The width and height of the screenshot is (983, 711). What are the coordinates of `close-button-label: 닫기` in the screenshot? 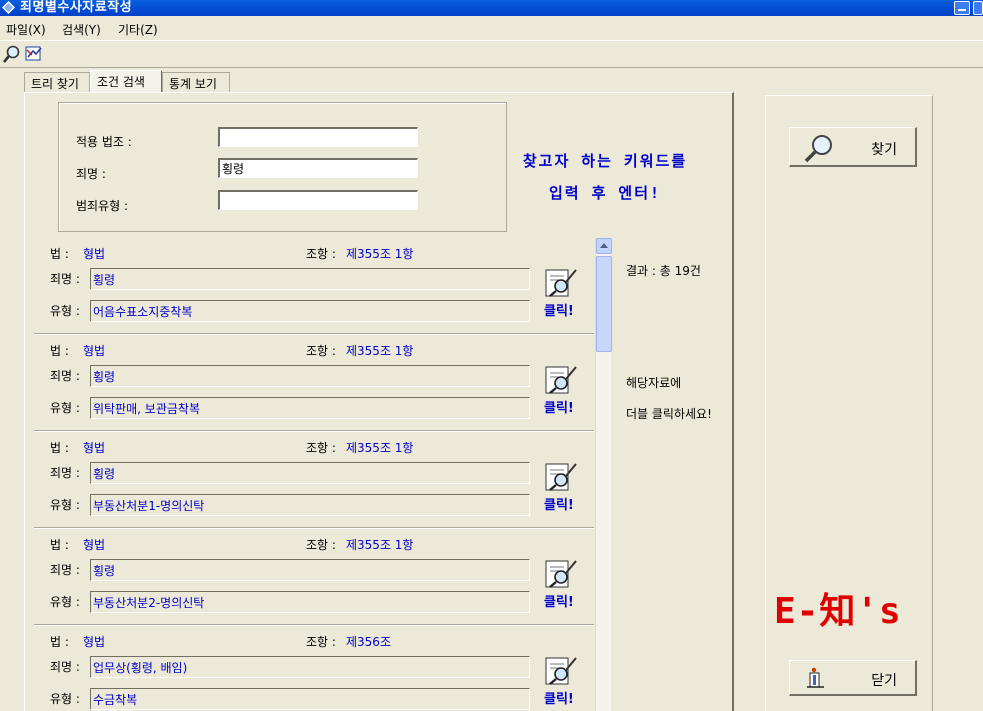 It's located at (884, 681).